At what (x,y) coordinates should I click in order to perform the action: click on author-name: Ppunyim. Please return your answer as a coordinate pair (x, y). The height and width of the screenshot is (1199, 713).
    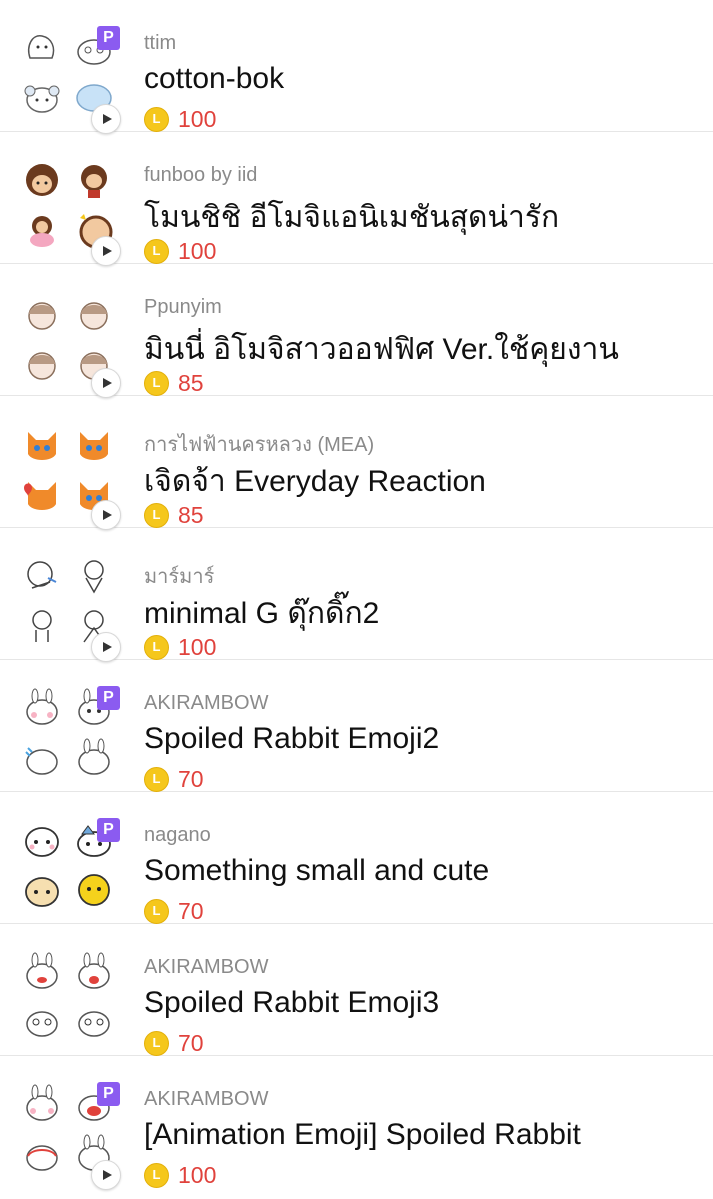
    Looking at the image, I should click on (183, 307).